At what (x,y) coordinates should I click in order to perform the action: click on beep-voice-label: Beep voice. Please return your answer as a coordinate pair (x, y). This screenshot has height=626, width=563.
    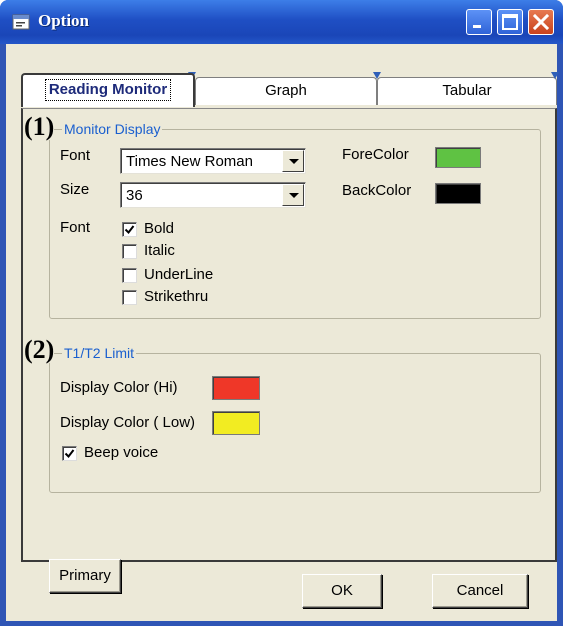
    Looking at the image, I should click on (121, 452).